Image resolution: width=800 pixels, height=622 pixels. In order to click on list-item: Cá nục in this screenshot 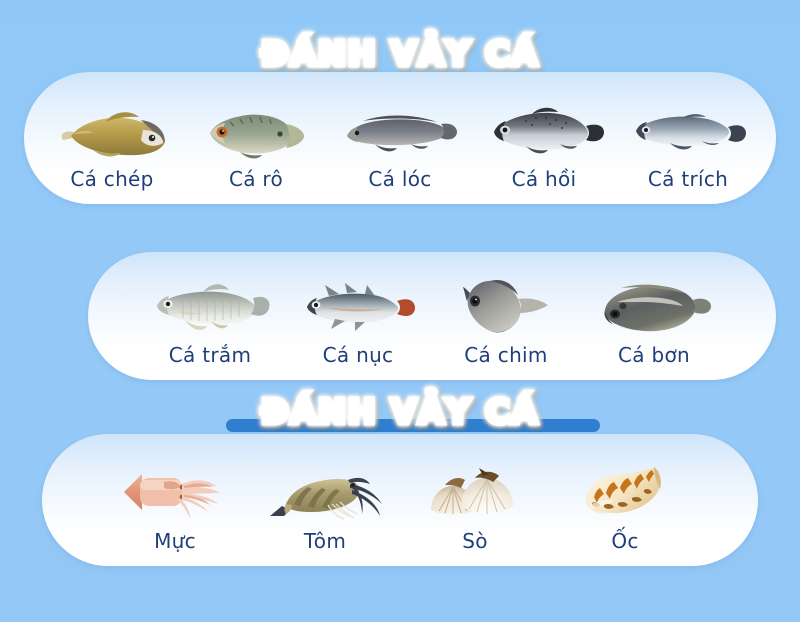, I will do `click(358, 316)`.